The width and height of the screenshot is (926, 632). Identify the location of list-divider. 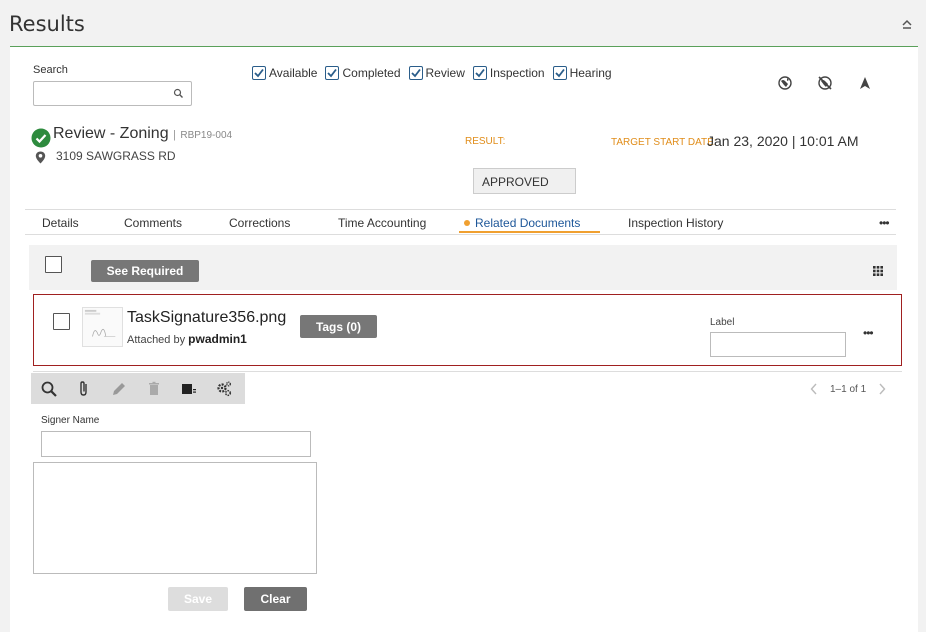
(467, 371).